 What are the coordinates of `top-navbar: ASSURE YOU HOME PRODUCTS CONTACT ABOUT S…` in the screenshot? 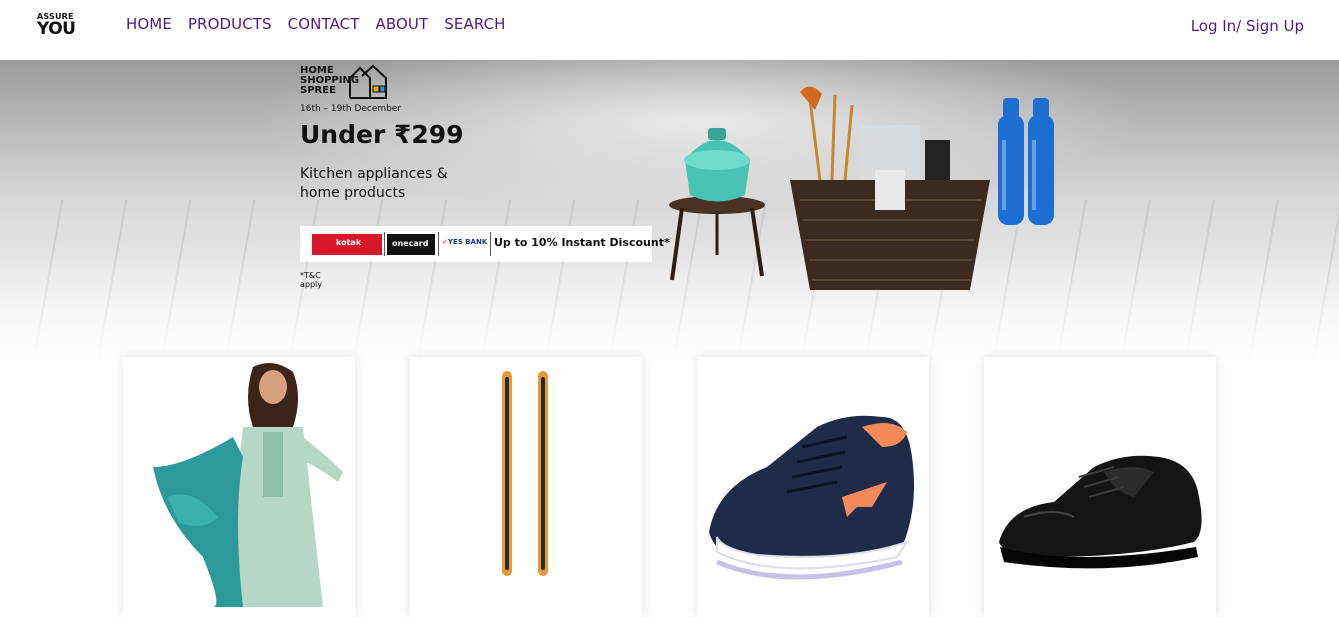 It's located at (669, 30).